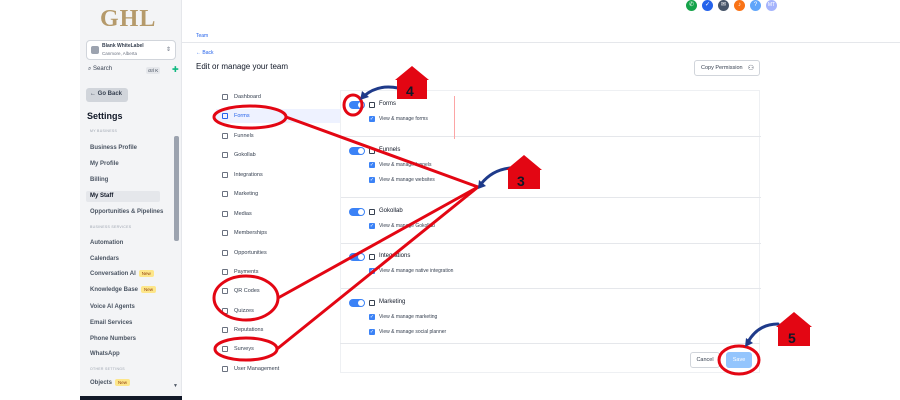  I want to click on sidebar-item-business-profile: Business Profile, so click(113, 148).